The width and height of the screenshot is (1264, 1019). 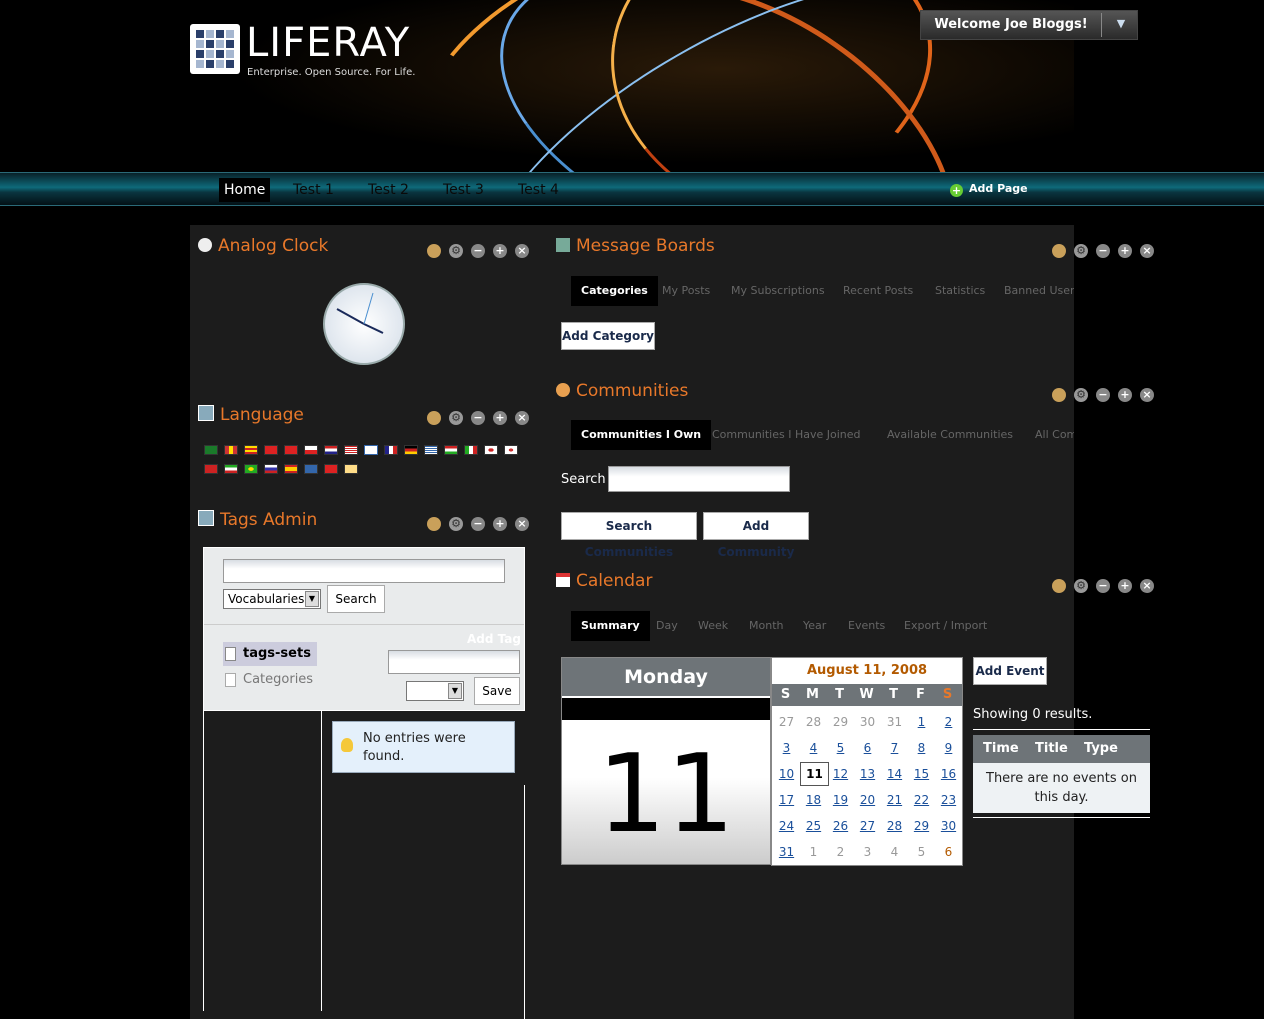 I want to click on calendar-day: 9, so click(x=948, y=748).